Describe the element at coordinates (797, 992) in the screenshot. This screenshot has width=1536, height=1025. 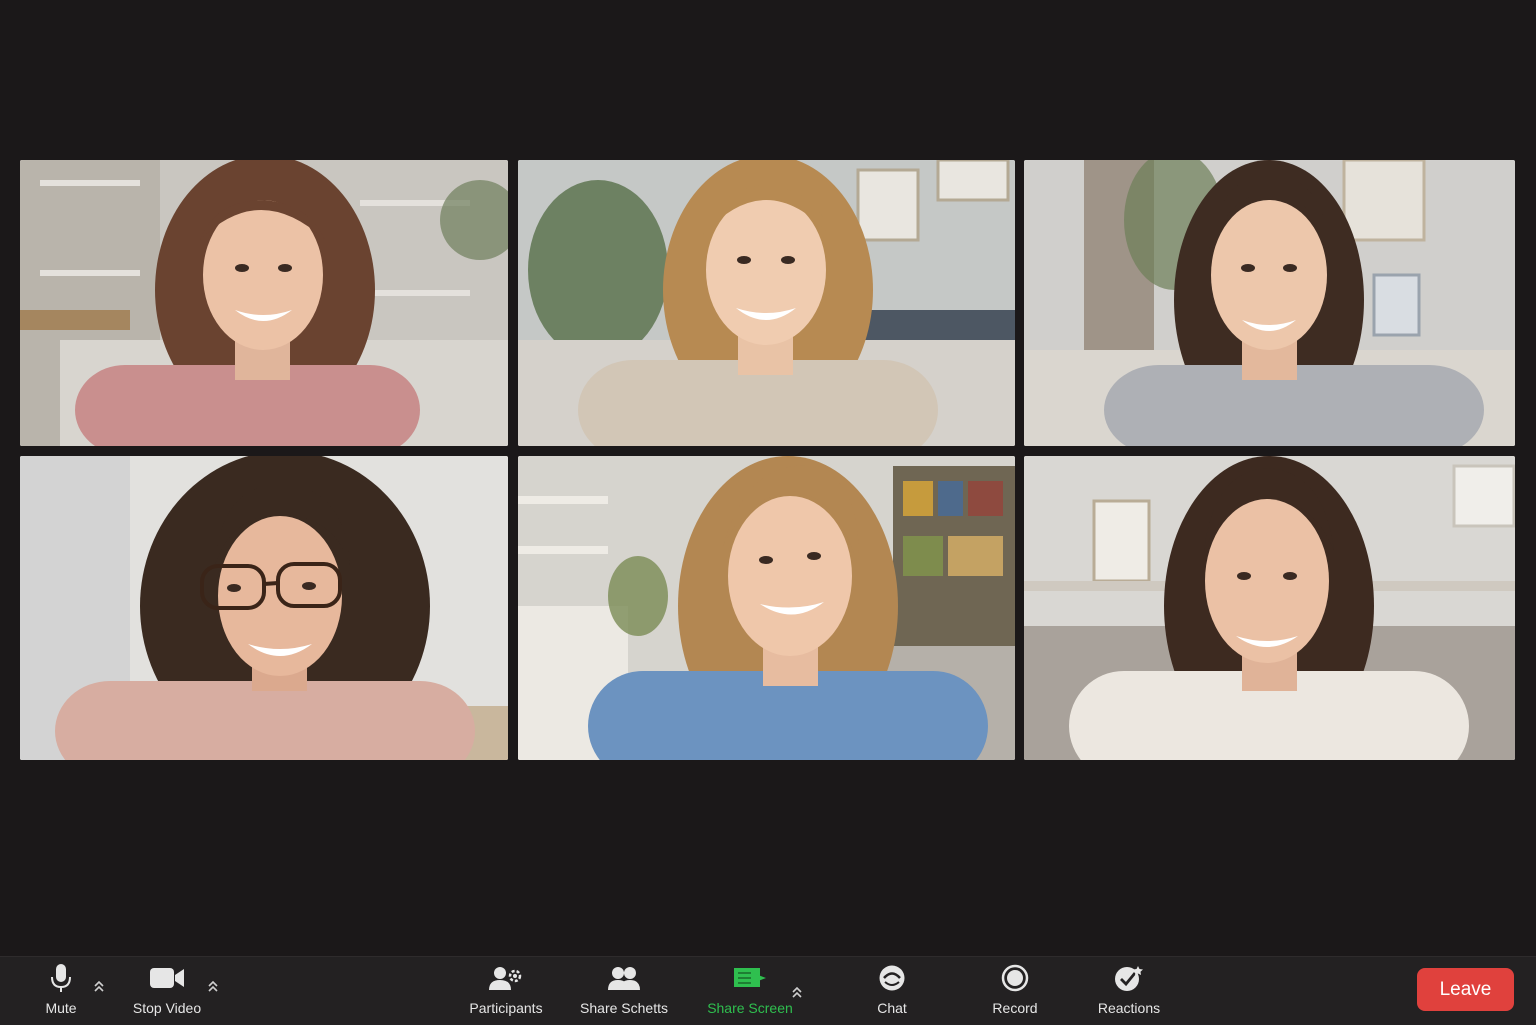
I see `share-options-caret-icon` at that location.